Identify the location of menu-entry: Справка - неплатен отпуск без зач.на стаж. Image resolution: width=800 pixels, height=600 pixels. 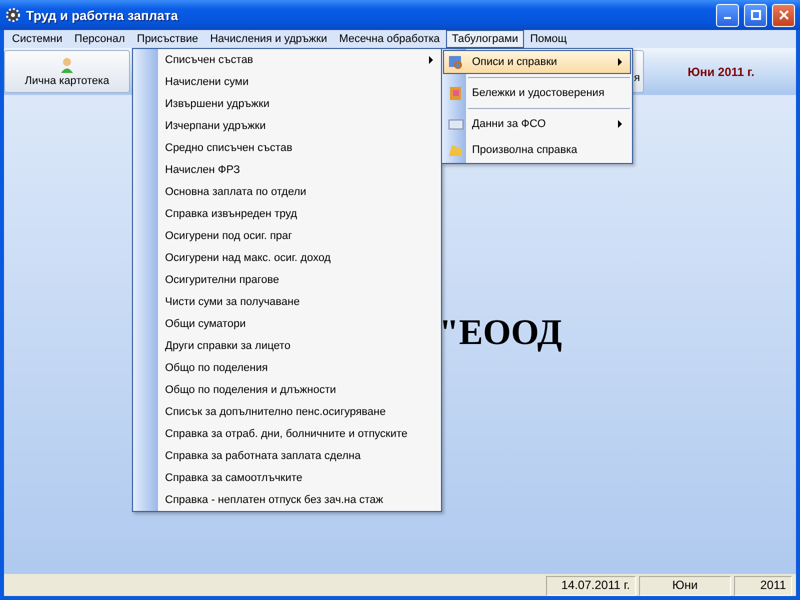
(287, 500).